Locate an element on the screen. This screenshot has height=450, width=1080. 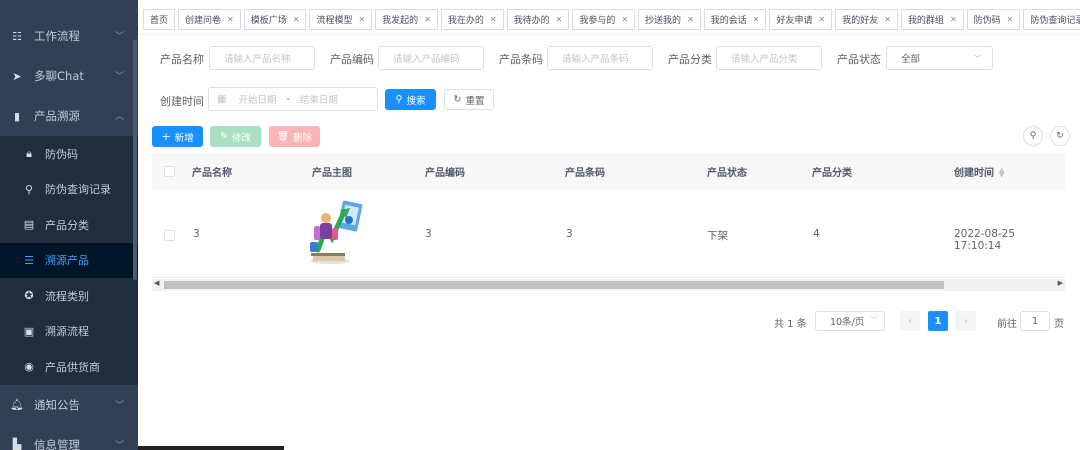
search-button: ⚲ 搜索 is located at coordinates (410, 99).